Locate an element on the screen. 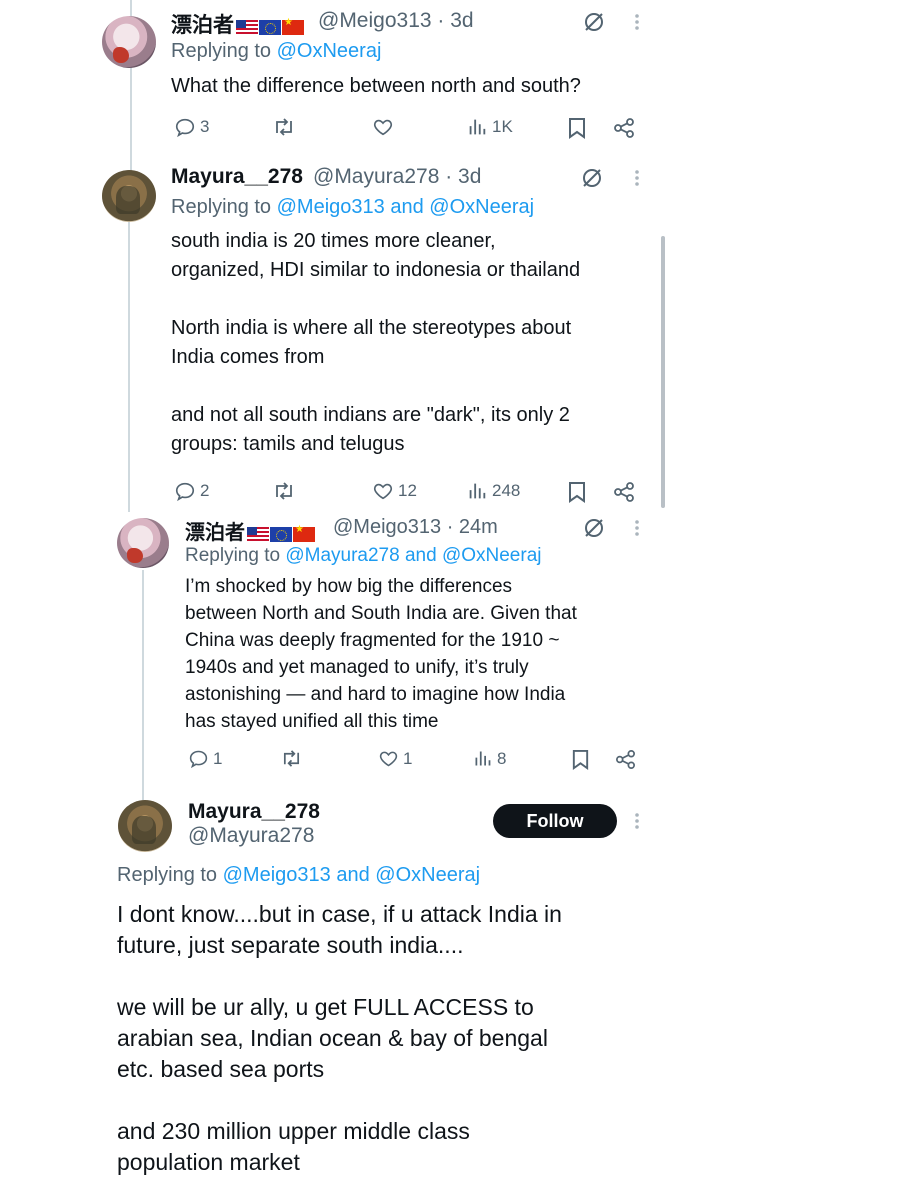  handle-time: @Mayura278 · 3d is located at coordinates (397, 177).